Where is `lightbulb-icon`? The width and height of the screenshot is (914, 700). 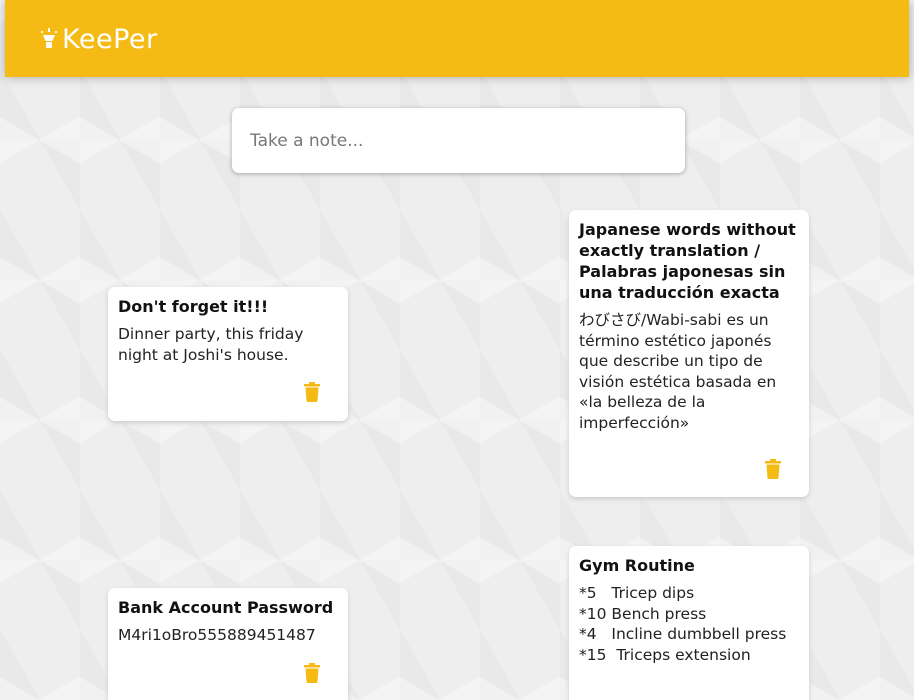 lightbulb-icon is located at coordinates (49, 39).